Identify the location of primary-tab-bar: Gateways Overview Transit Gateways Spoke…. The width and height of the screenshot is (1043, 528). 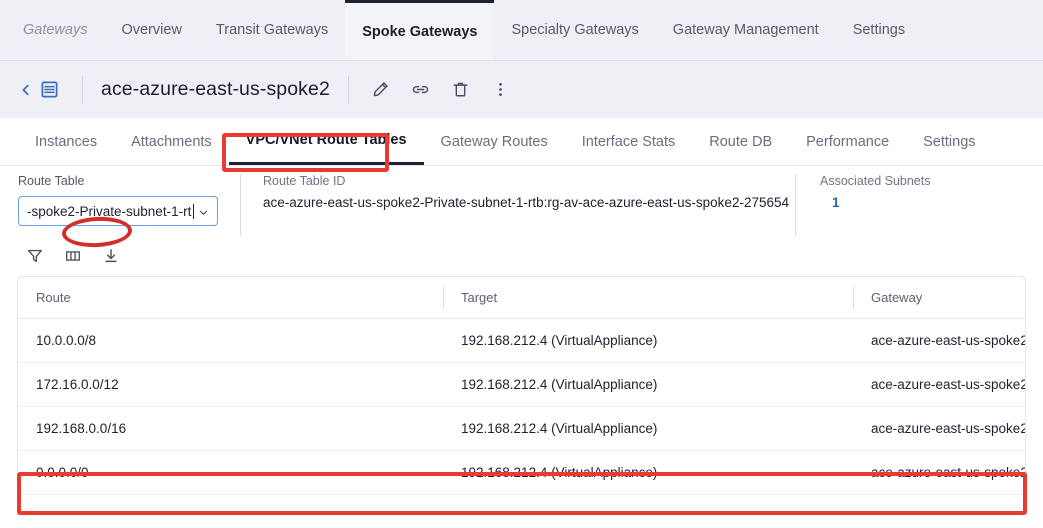
(521, 30).